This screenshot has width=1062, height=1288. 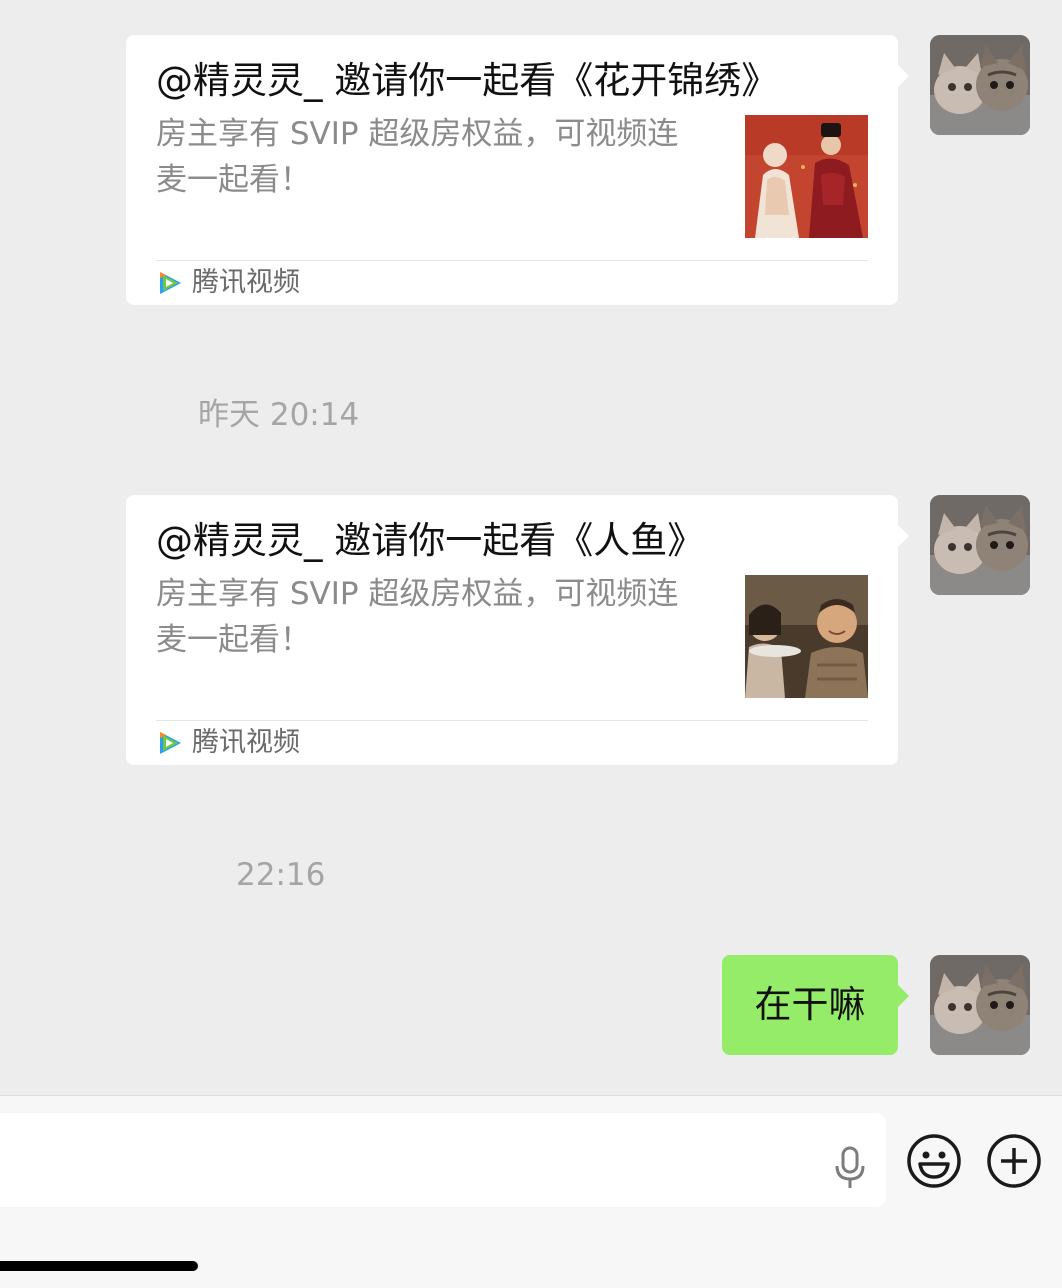 What do you see at coordinates (810, 1004) in the screenshot?
I see `message-text: 在干嘛` at bounding box center [810, 1004].